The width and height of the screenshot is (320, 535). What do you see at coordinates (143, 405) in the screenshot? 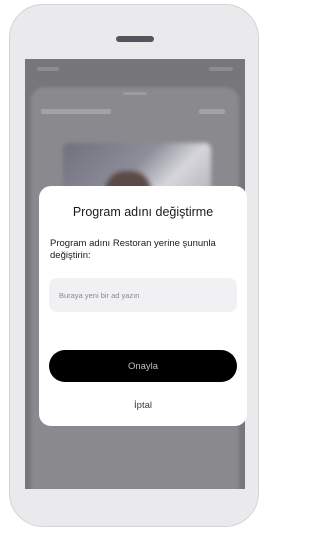
I see `cancel-button: İptal` at bounding box center [143, 405].